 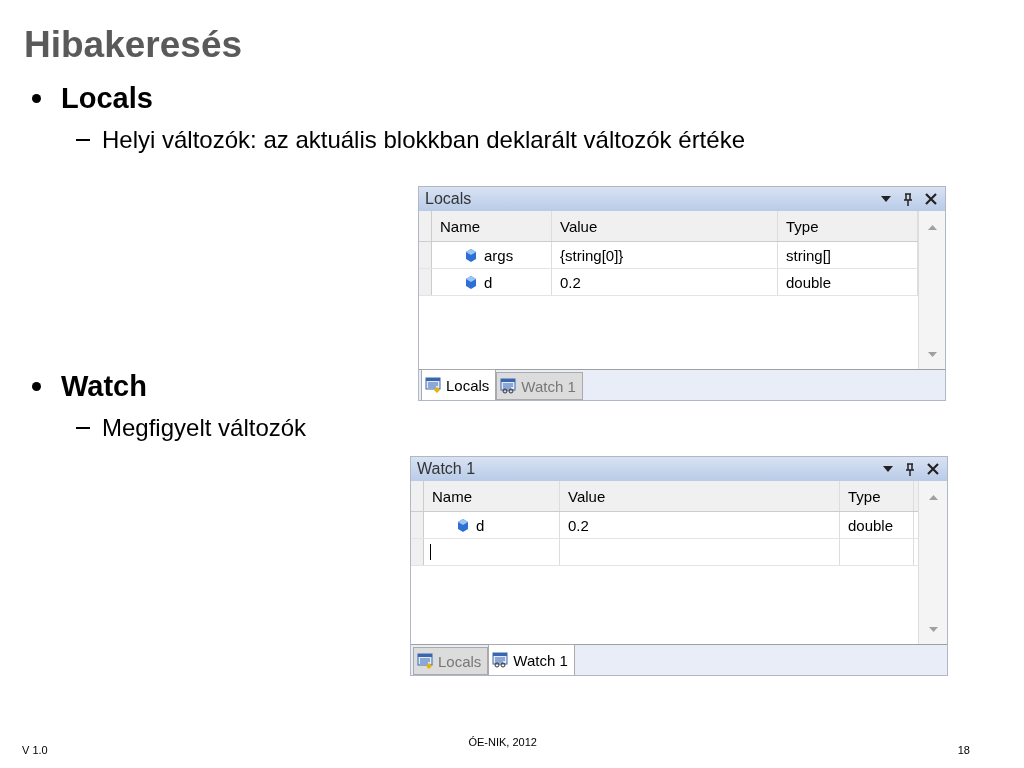 What do you see at coordinates (446, 469) in the screenshot?
I see `window-title: Watch 1` at bounding box center [446, 469].